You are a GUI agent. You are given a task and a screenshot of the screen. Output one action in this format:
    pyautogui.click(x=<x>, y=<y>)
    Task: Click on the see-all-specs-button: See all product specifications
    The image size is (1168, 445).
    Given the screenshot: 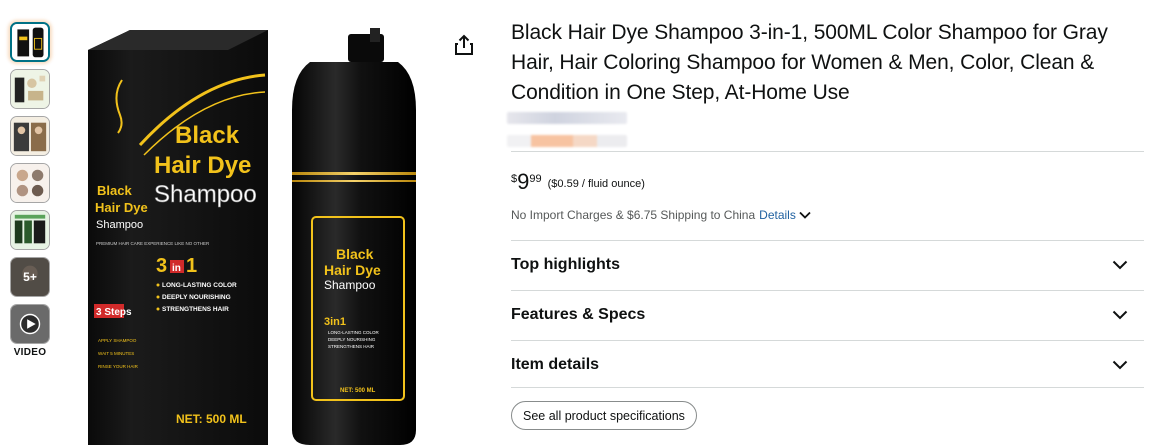 What is the action you would take?
    pyautogui.click(x=604, y=415)
    